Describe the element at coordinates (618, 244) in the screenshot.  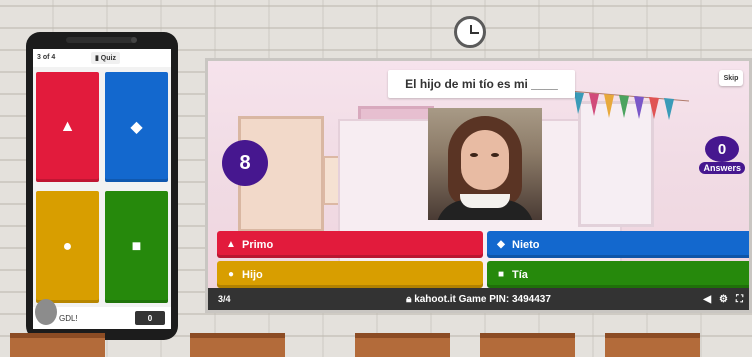
I see `answer-option-nieto: ◆ Nieto` at that location.